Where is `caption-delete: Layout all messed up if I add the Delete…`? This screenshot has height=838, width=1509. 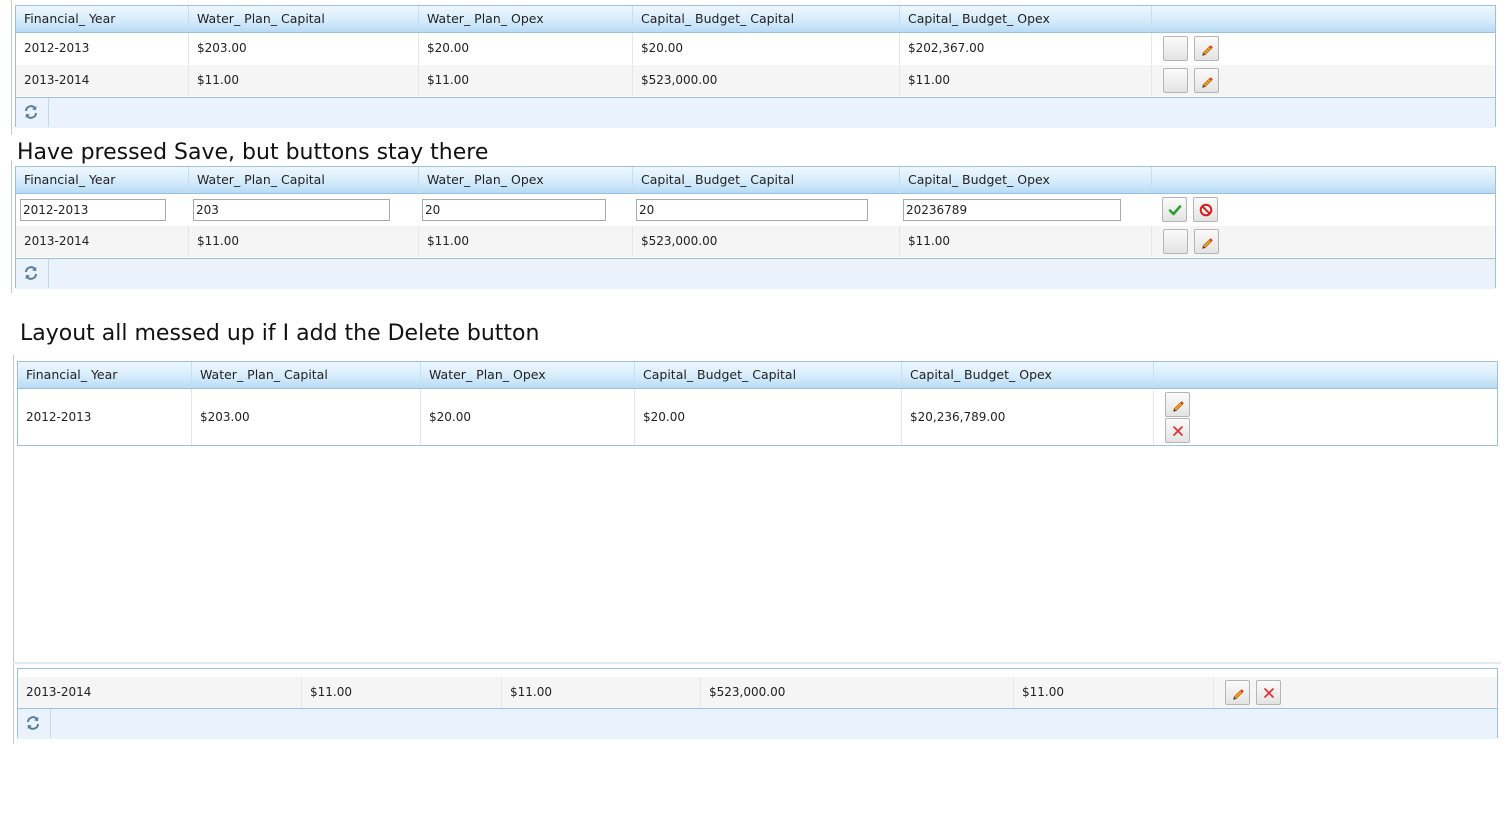
caption-delete: Layout all messed up if I add the Delete… is located at coordinates (280, 333).